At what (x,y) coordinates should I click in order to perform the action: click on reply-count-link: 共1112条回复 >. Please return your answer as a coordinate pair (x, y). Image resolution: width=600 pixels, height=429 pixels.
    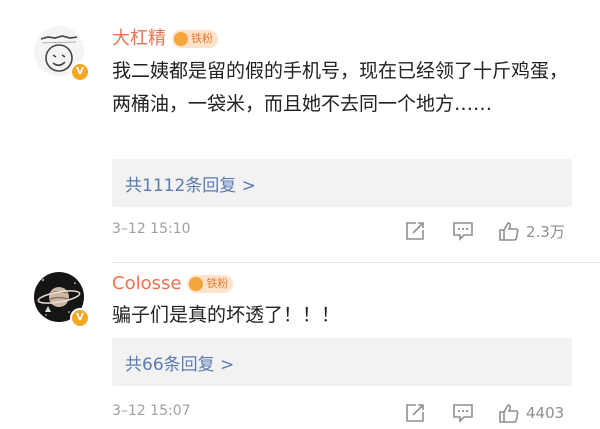
    Looking at the image, I should click on (190, 183).